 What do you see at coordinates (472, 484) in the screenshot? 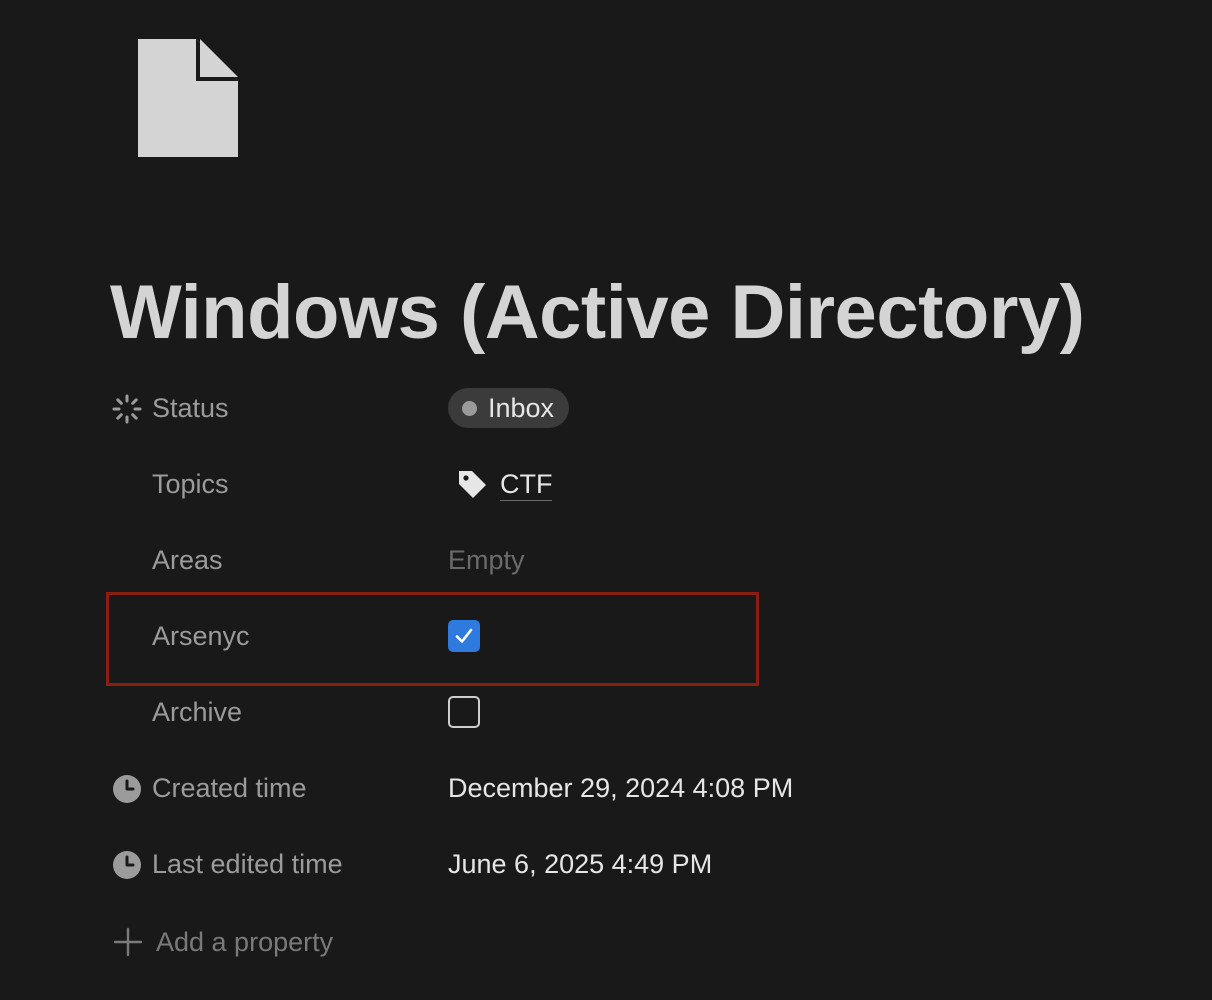
I see `tag-icon` at bounding box center [472, 484].